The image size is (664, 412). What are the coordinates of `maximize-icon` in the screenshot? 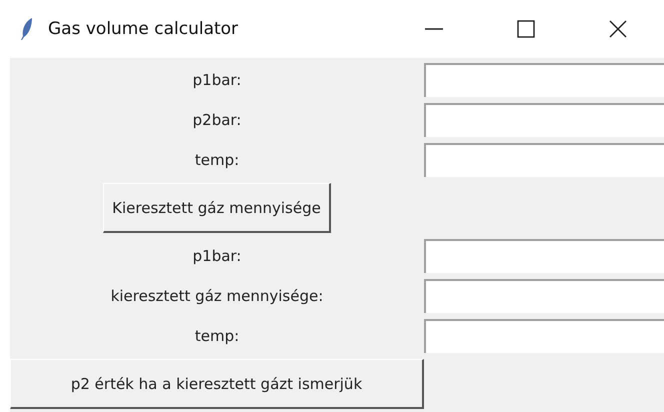 It's located at (526, 29).